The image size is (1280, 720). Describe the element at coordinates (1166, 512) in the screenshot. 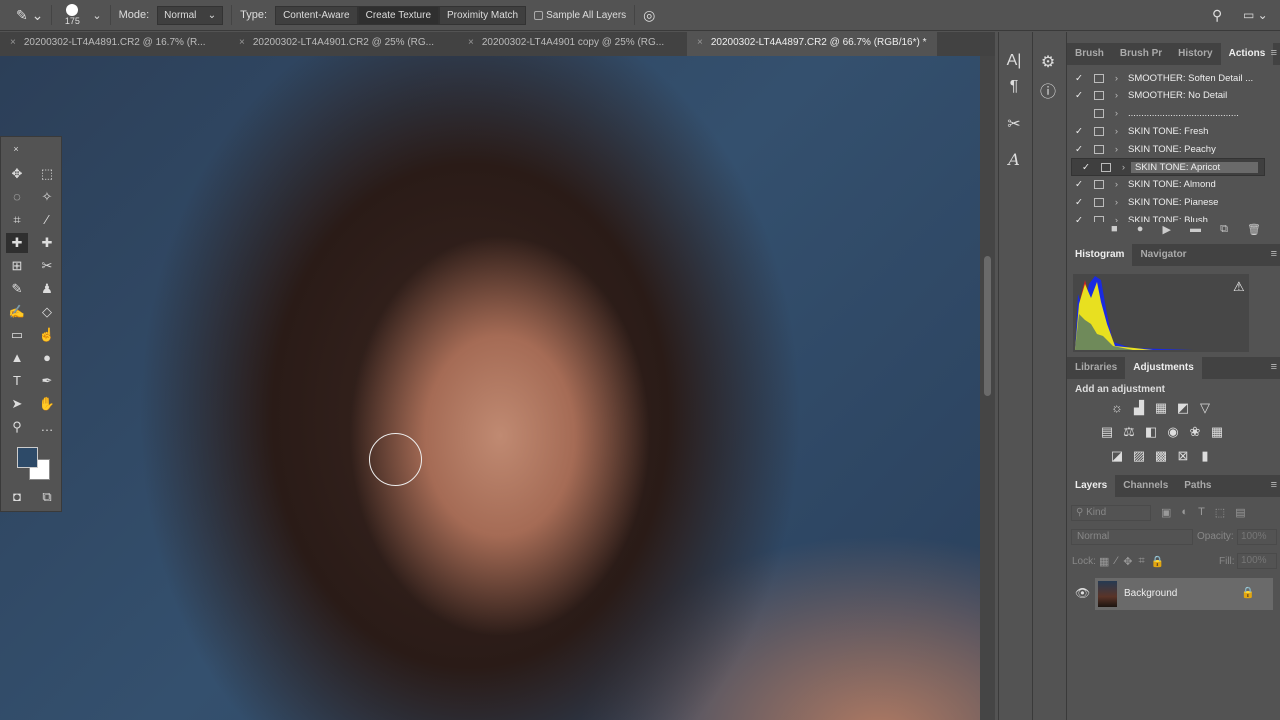

I see `filter-pixel-icon: ▣` at that location.